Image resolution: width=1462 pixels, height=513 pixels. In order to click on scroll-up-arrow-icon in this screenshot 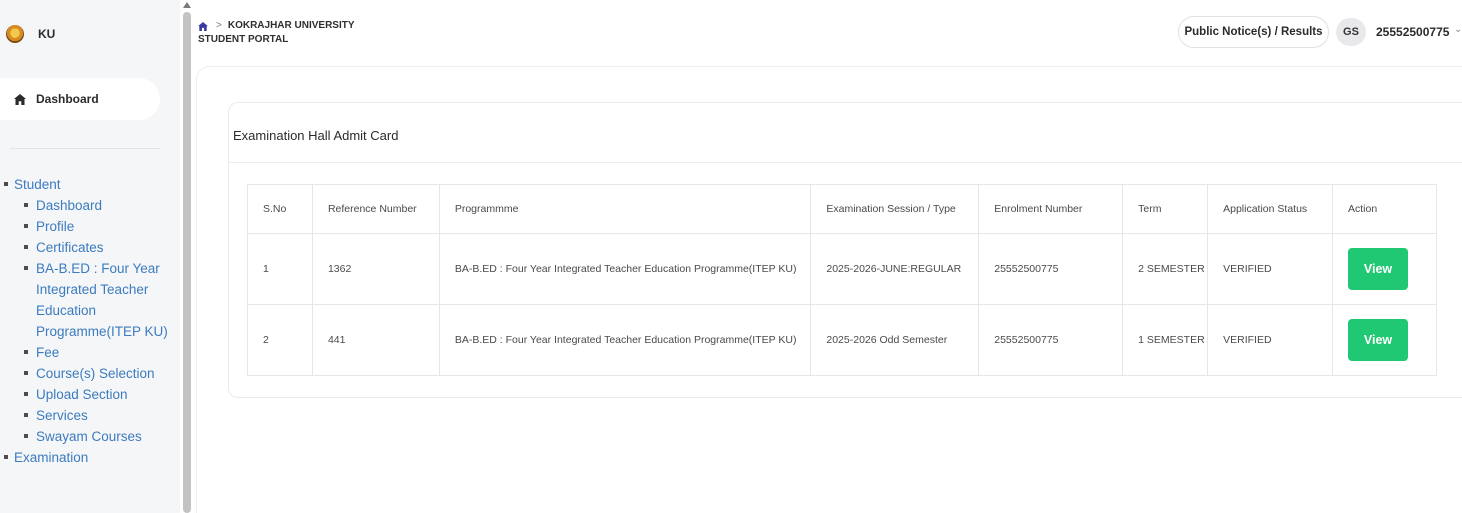, I will do `click(187, 5)`.